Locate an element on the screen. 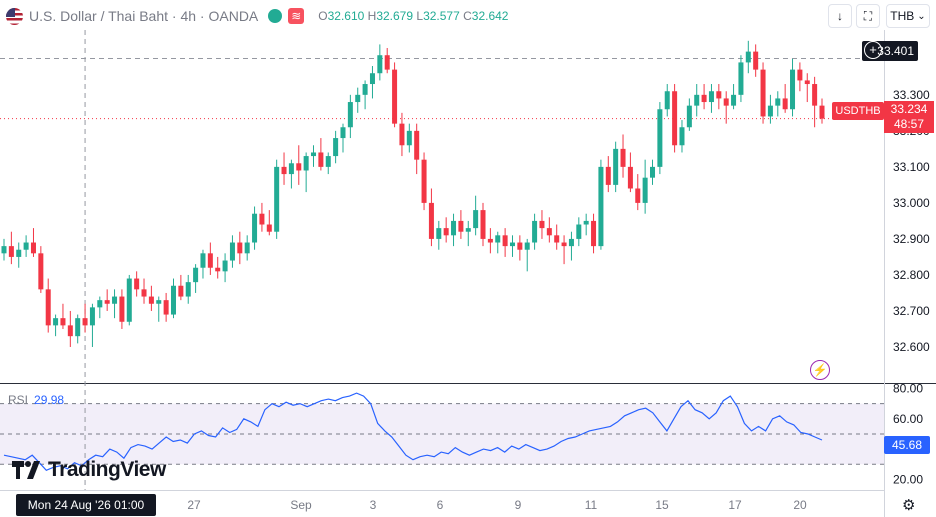 The image size is (936, 517). rsi-tick-label: 60.00 is located at coordinates (908, 419).